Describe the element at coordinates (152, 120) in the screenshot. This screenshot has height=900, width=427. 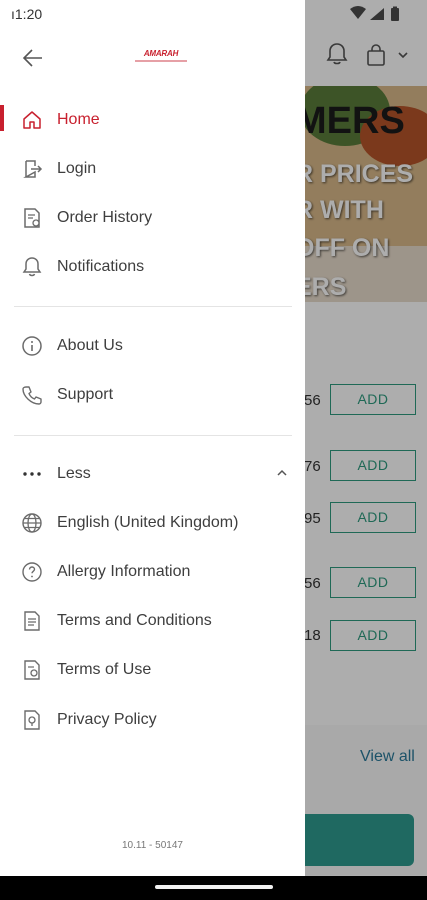
I see `nav-item-home: Home` at that location.